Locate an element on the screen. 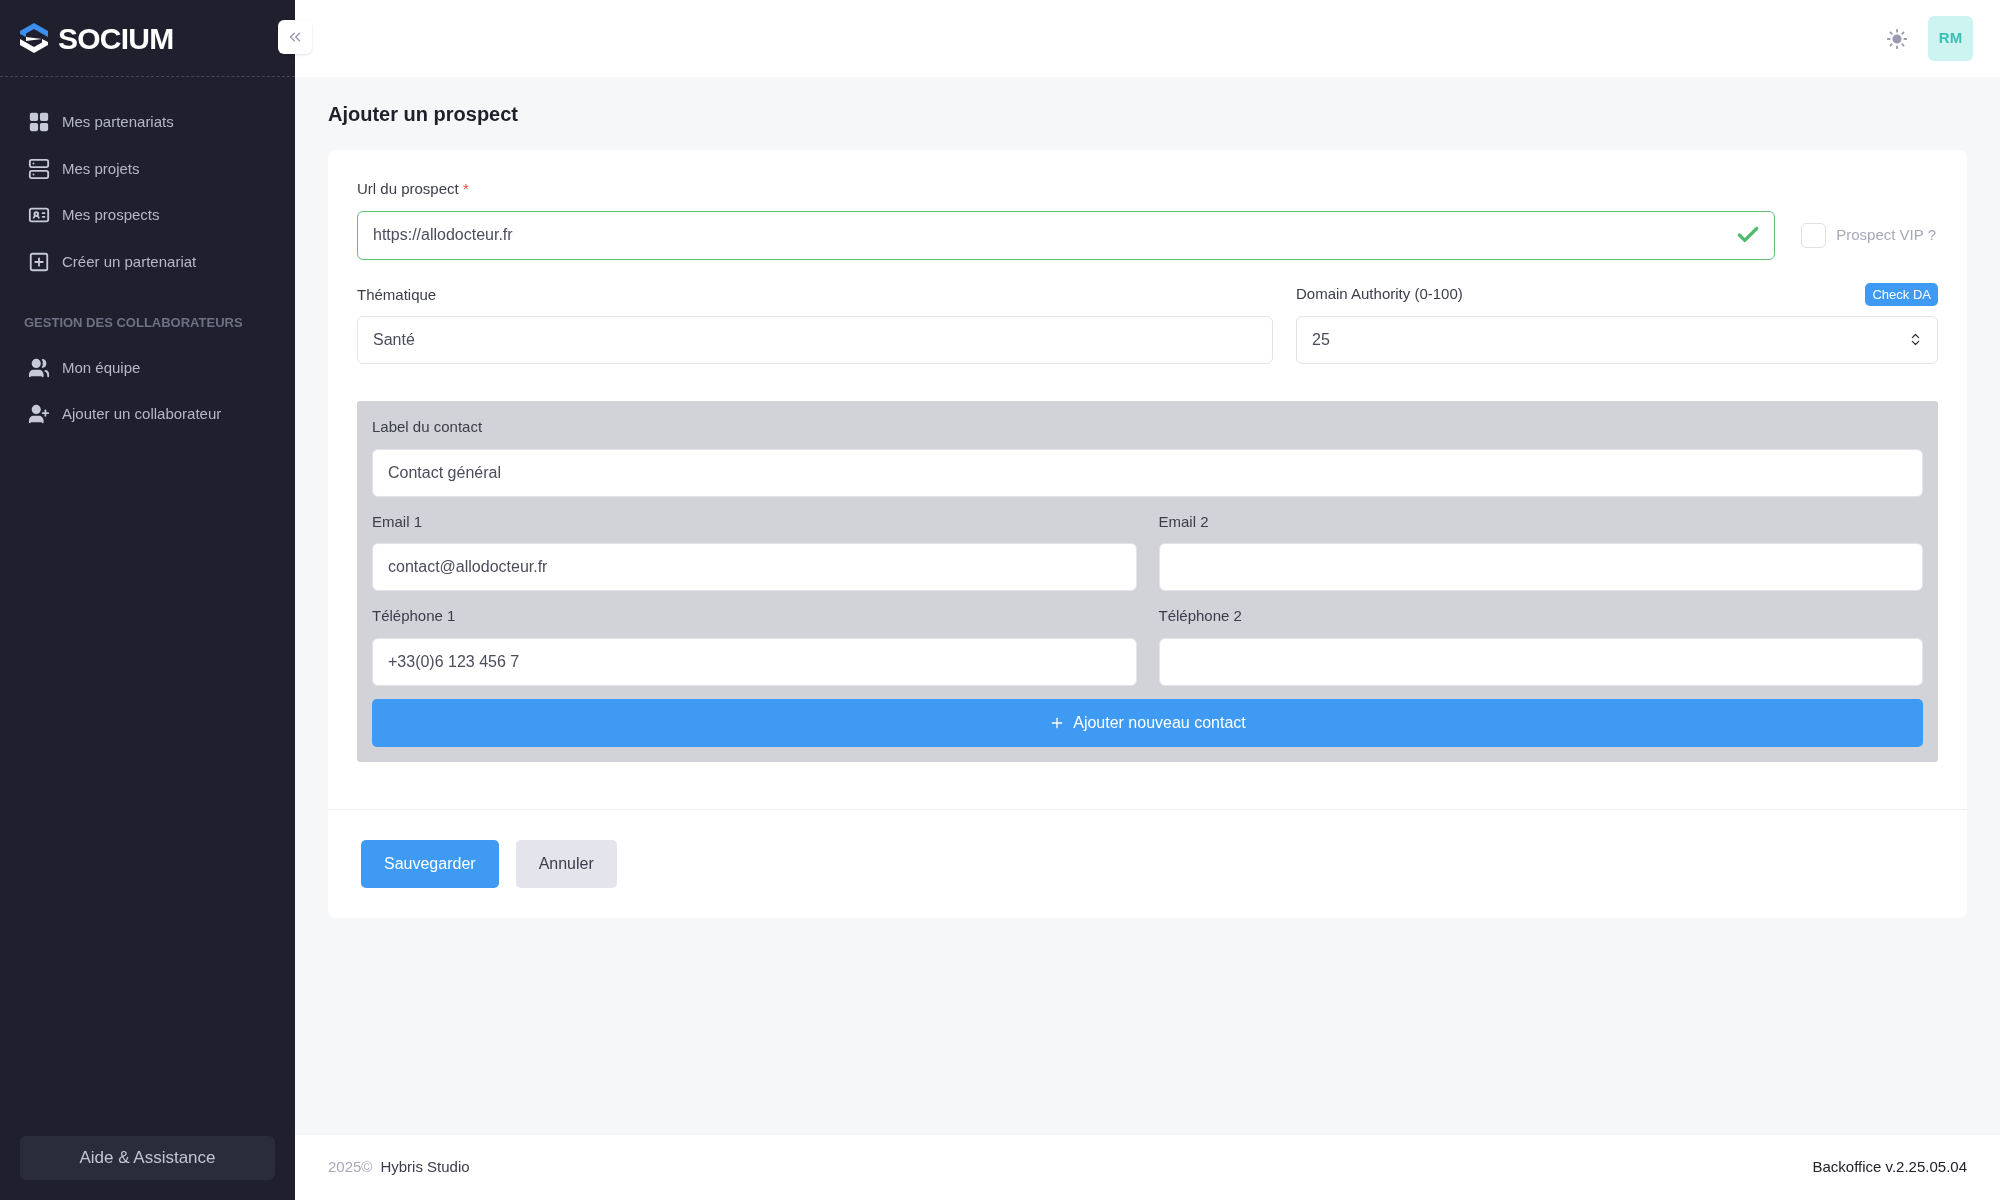 The width and height of the screenshot is (2000, 1200). sidebar-item: Mes projets is located at coordinates (147, 168).